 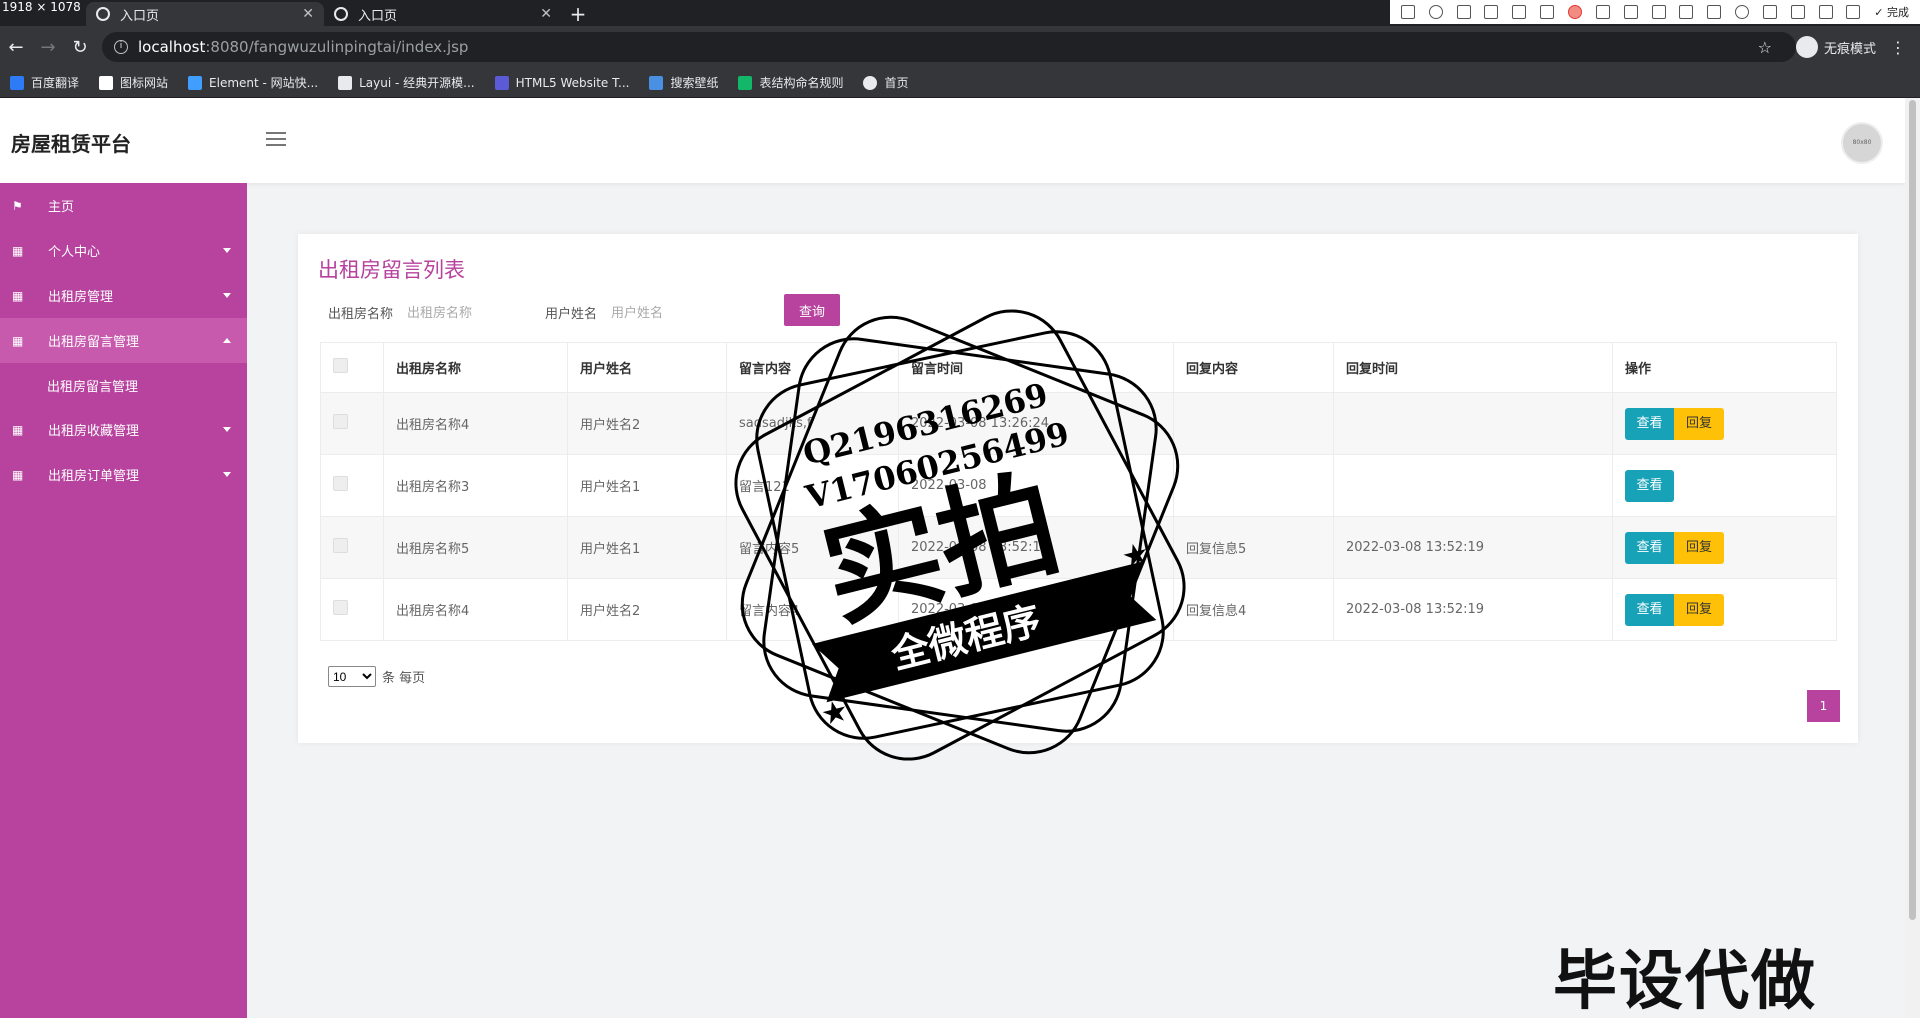 I want to click on pen-tool-icon, so click(x=1491, y=12).